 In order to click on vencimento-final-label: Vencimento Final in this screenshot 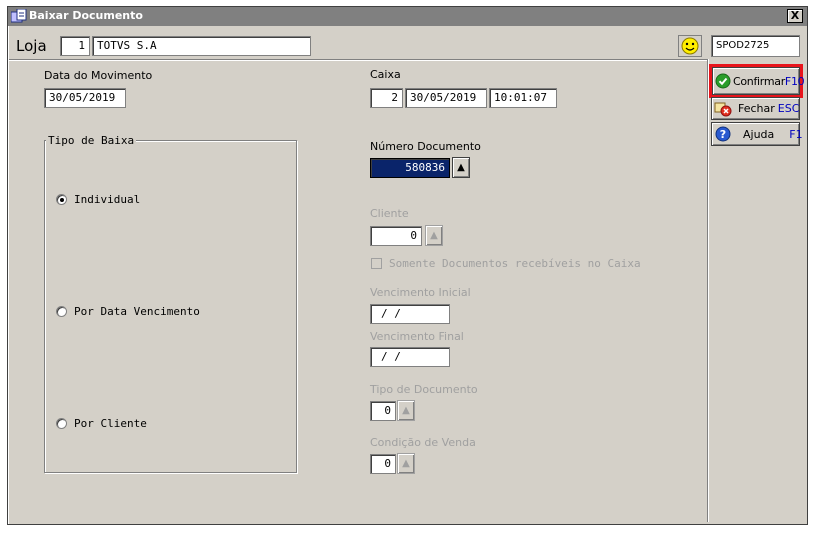, I will do `click(417, 336)`.